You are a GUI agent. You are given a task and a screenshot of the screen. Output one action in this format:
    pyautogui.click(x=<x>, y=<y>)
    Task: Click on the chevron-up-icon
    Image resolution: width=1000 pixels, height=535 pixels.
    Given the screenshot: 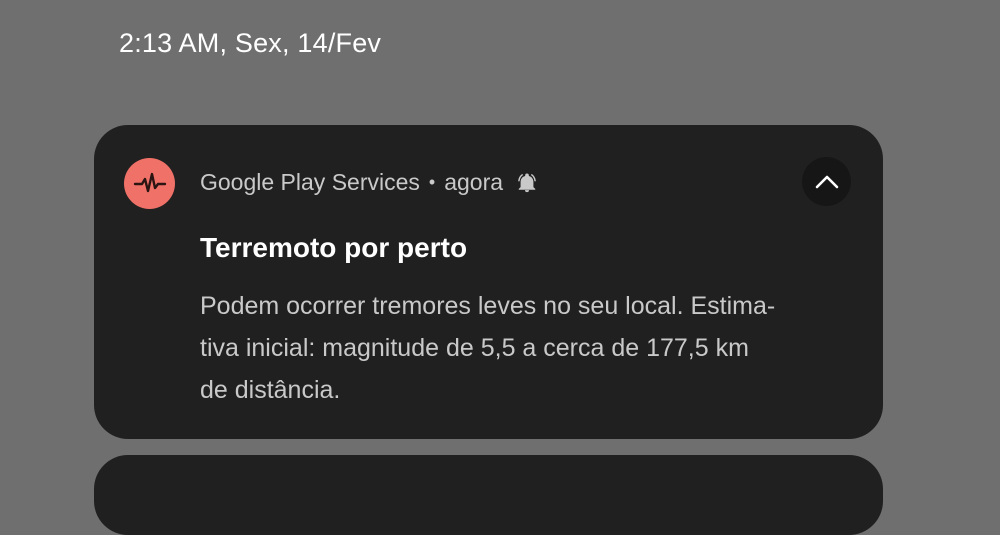 What is the action you would take?
    pyautogui.click(x=826, y=181)
    